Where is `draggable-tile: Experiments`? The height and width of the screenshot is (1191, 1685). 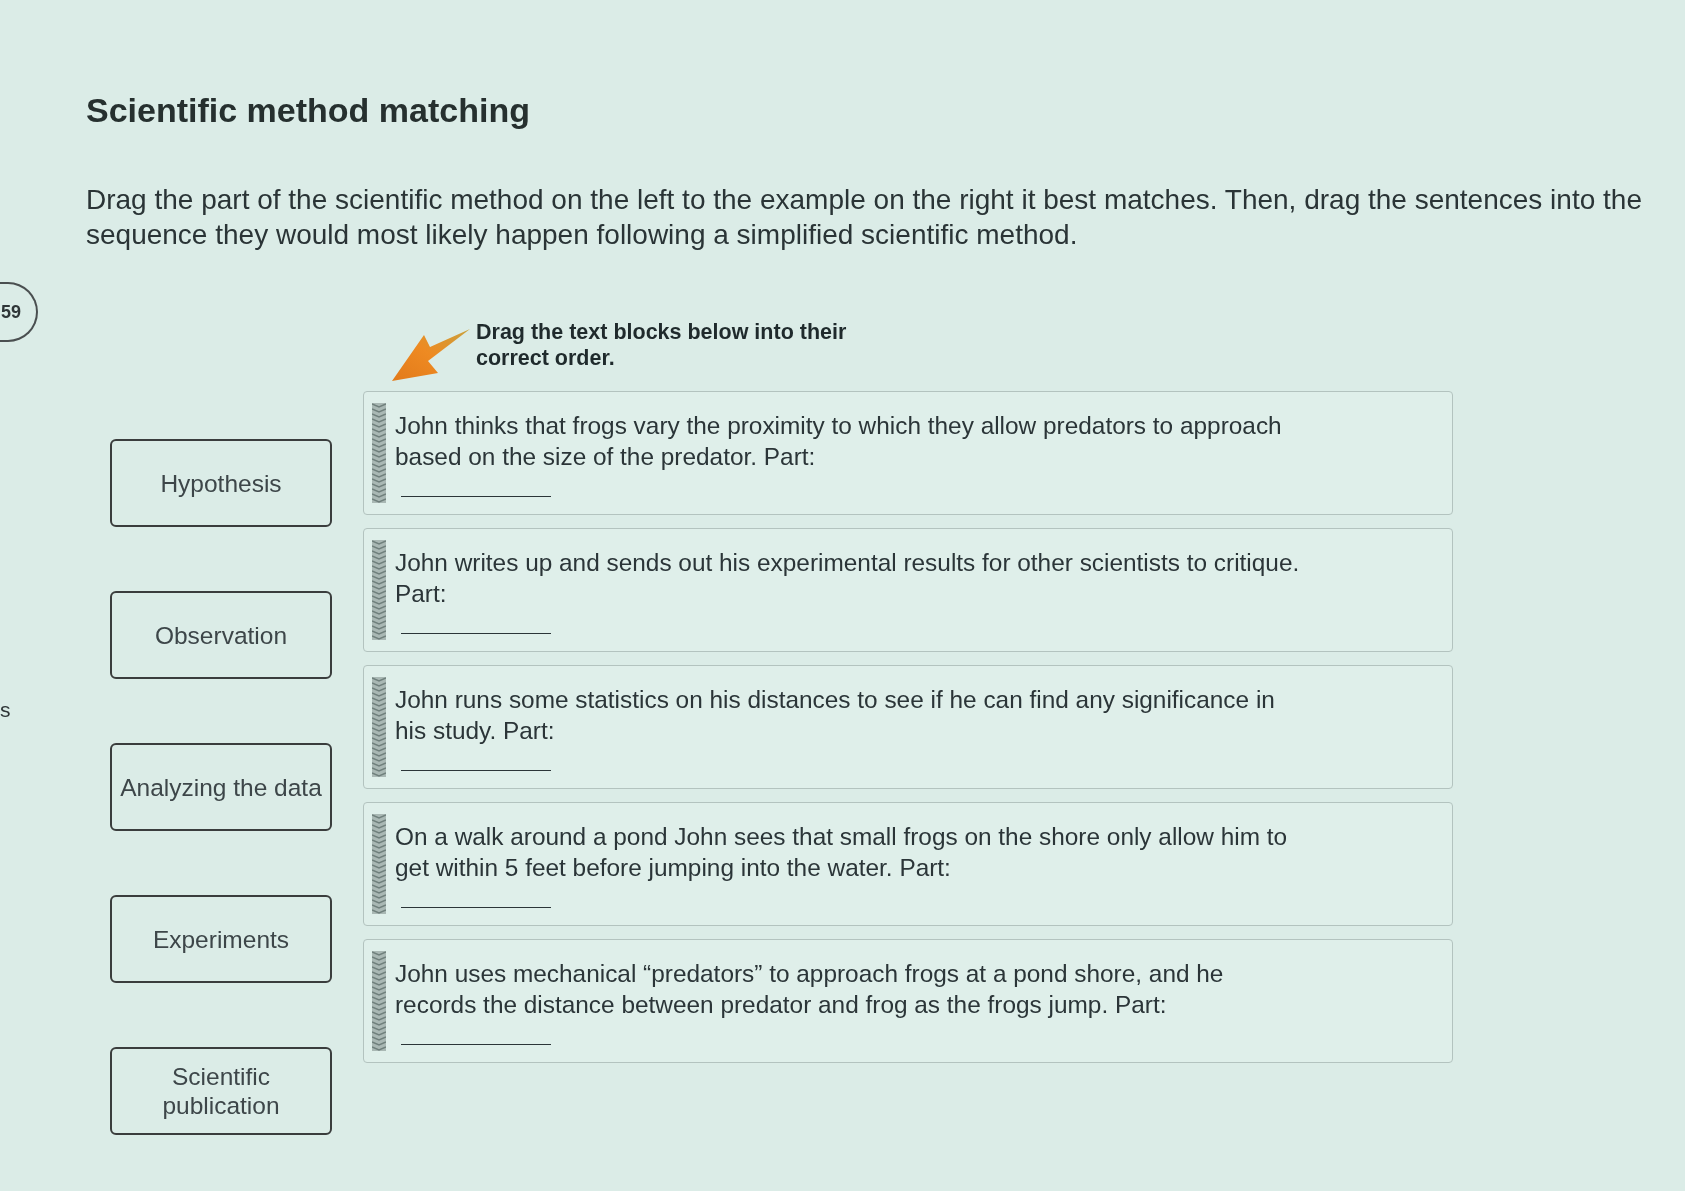 draggable-tile: Experiments is located at coordinates (221, 939).